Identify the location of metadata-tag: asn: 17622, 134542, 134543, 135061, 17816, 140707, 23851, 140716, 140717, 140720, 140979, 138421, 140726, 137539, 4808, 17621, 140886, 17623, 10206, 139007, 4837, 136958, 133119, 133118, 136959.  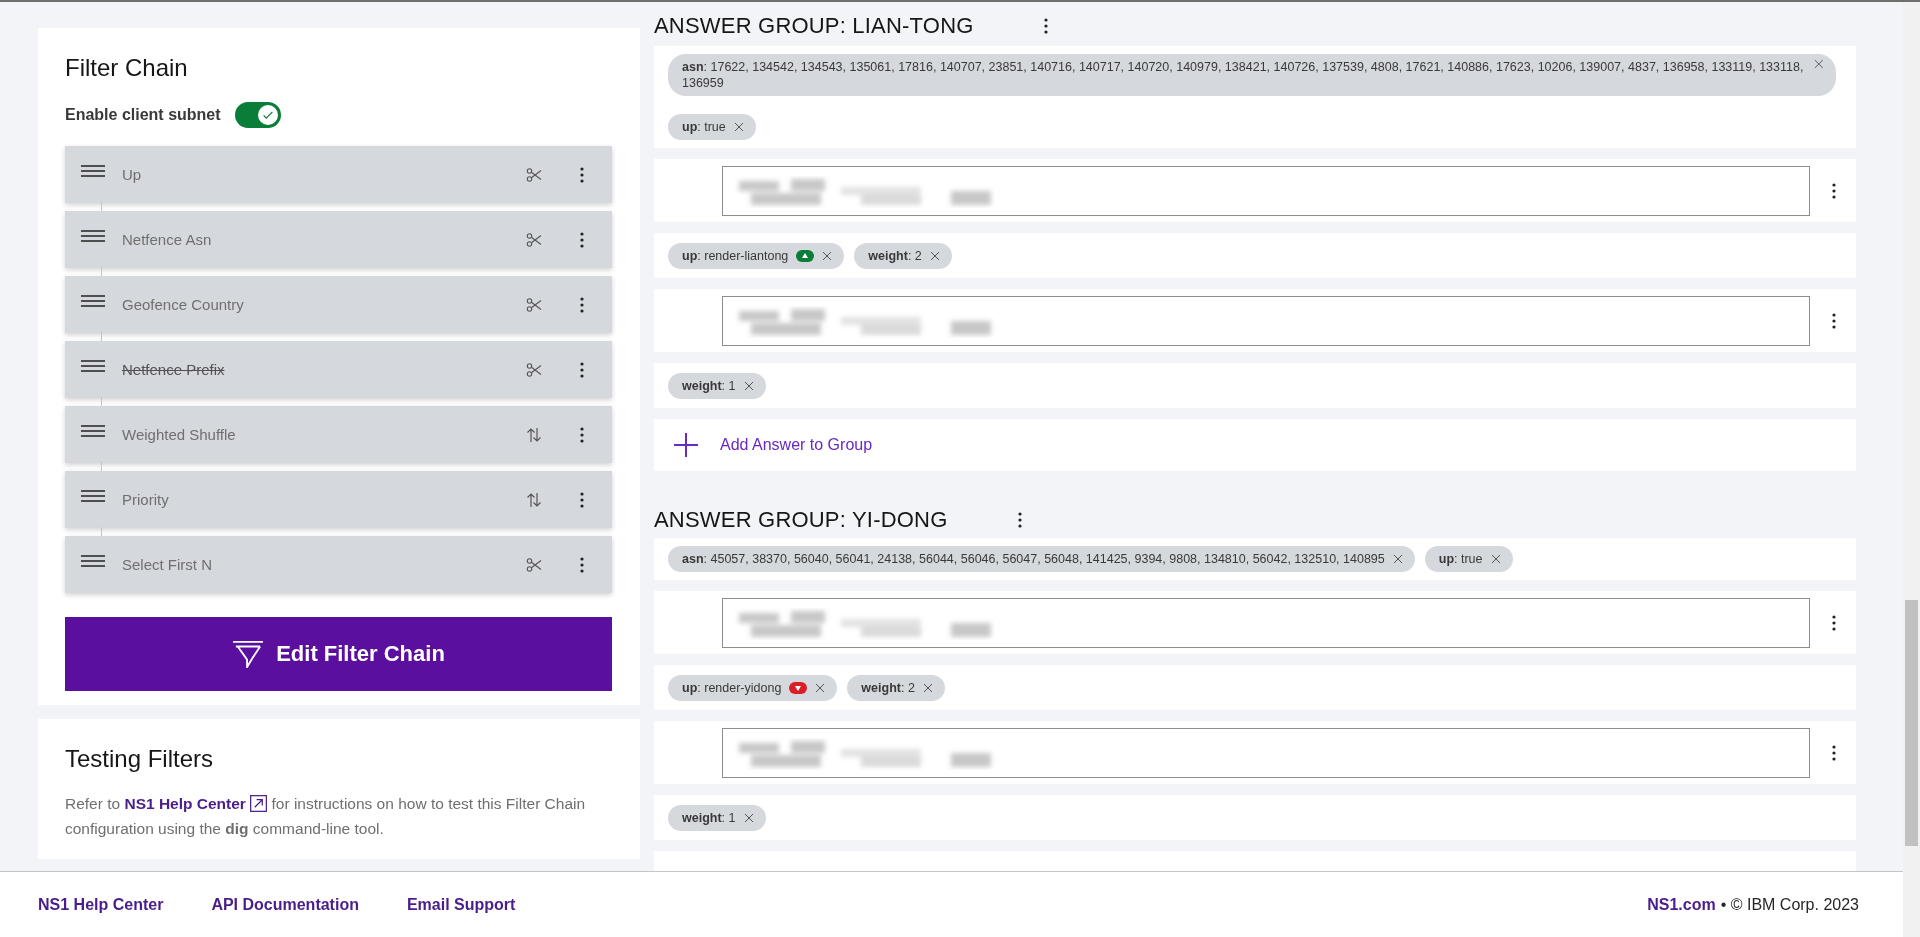
(1252, 75).